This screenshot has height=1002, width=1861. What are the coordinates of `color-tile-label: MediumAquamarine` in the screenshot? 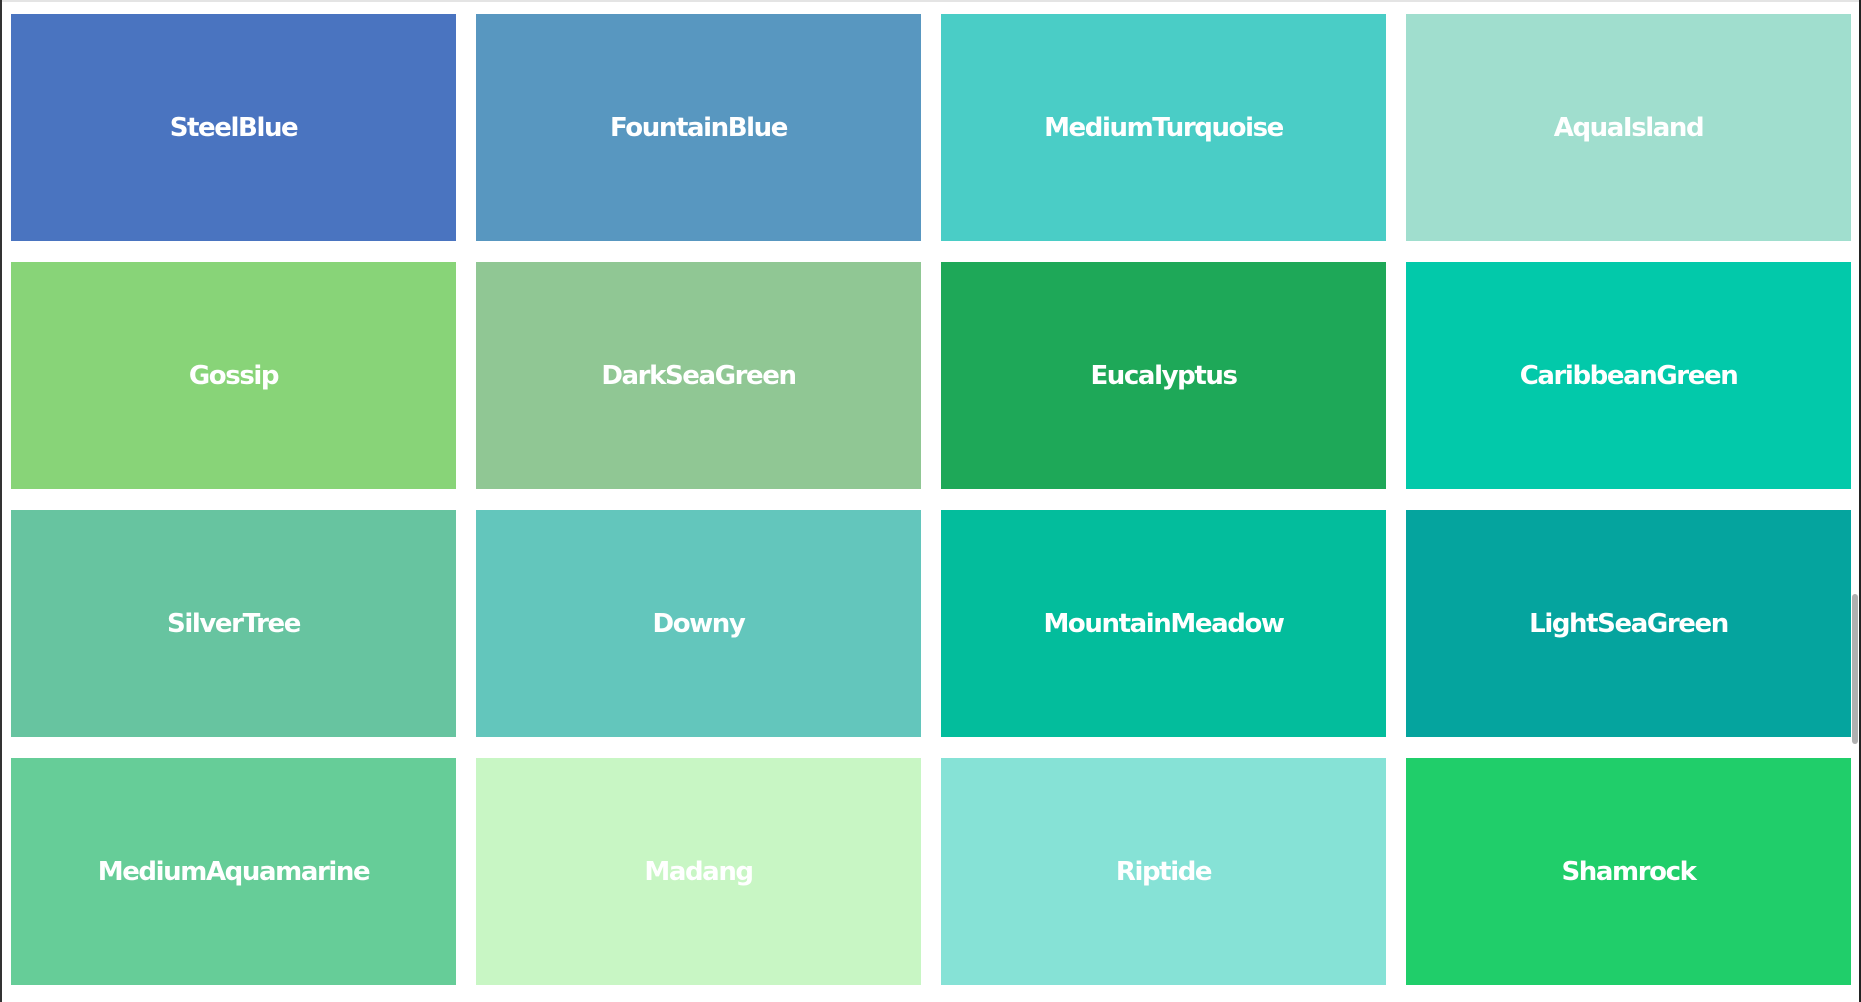 It's located at (234, 871).